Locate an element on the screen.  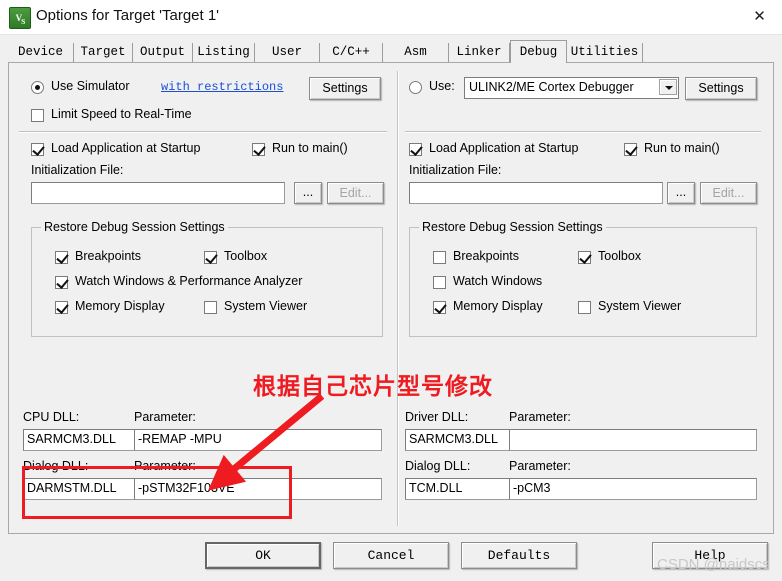
right-separator is located at coordinates (583, 132).